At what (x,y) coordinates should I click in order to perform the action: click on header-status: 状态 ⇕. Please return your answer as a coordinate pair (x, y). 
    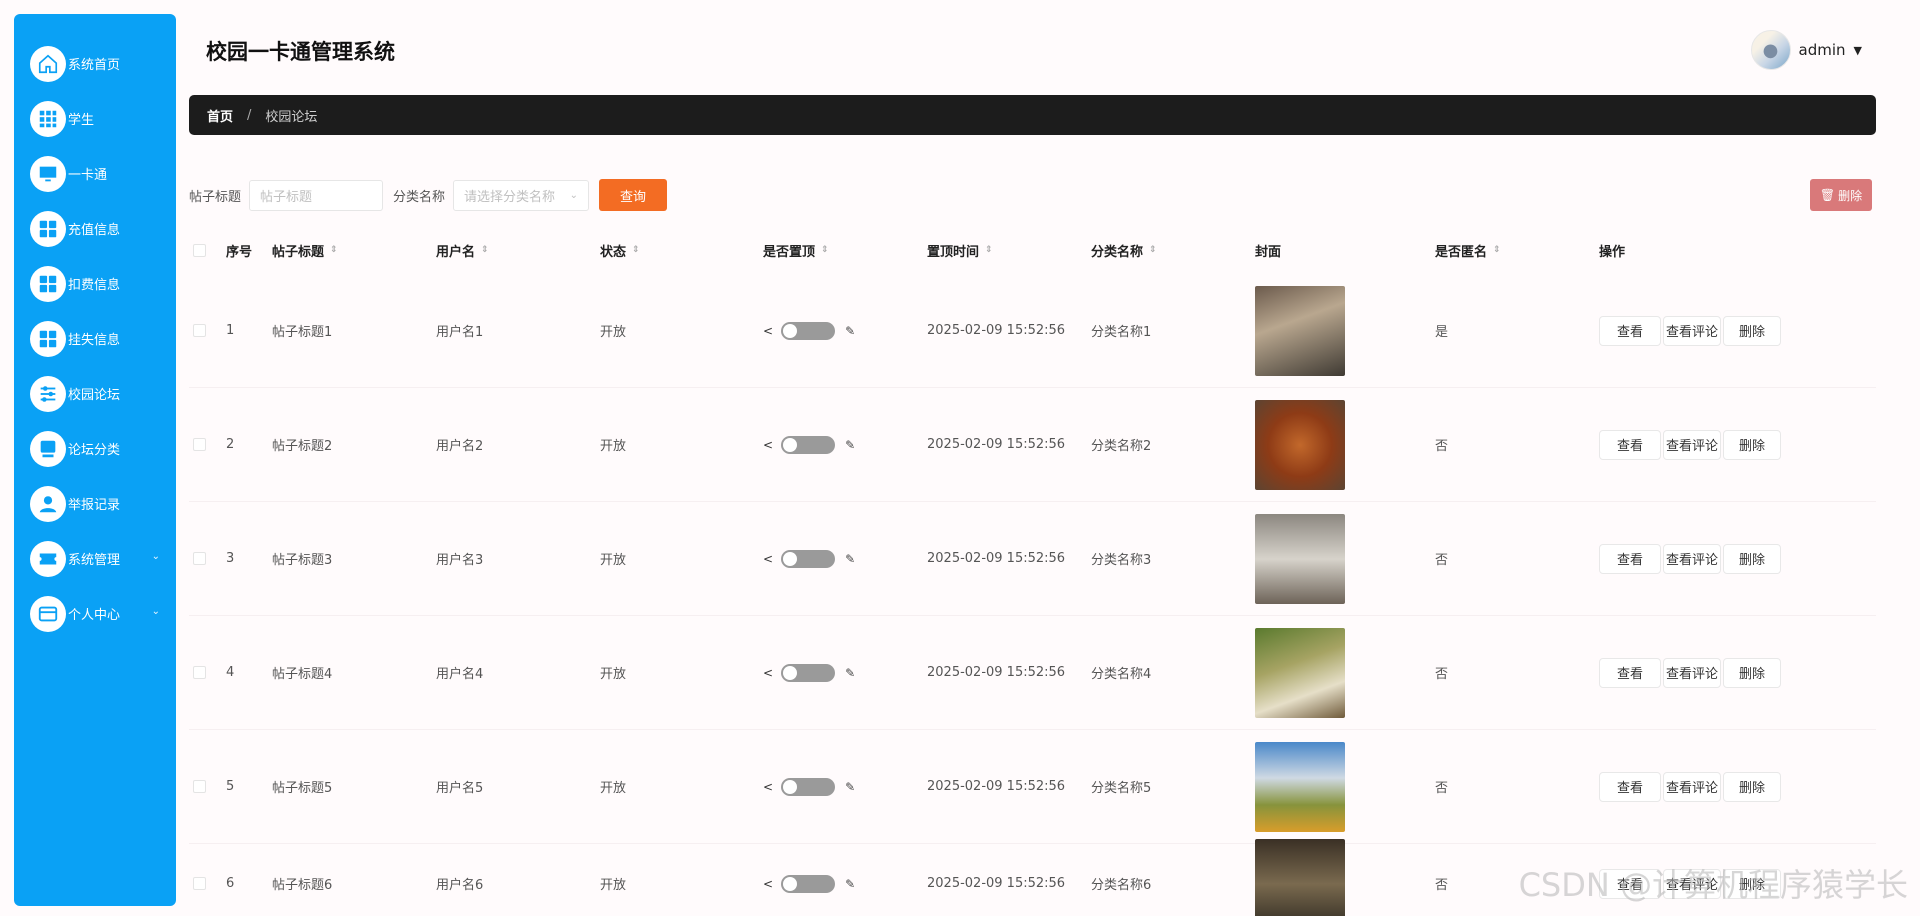
    Looking at the image, I should click on (681, 250).